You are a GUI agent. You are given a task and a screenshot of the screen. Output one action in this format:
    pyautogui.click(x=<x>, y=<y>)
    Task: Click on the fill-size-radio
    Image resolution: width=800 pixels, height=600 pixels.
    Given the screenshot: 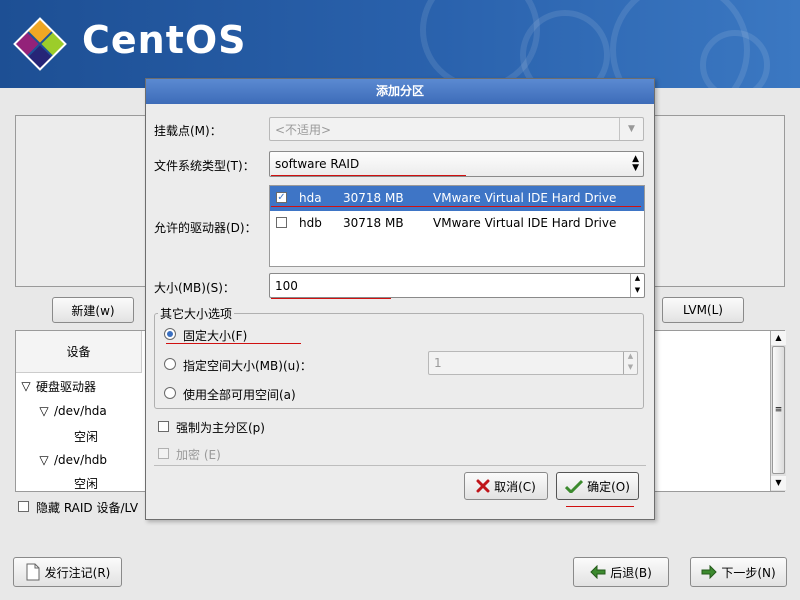 What is the action you would take?
    pyautogui.click(x=170, y=393)
    